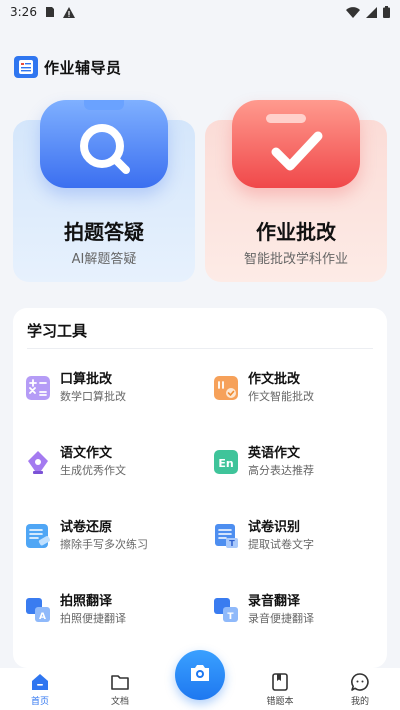 Image resolution: width=400 pixels, height=710 pixels. Describe the element at coordinates (86, 379) in the screenshot. I see `tool-name: 口算批改` at that location.